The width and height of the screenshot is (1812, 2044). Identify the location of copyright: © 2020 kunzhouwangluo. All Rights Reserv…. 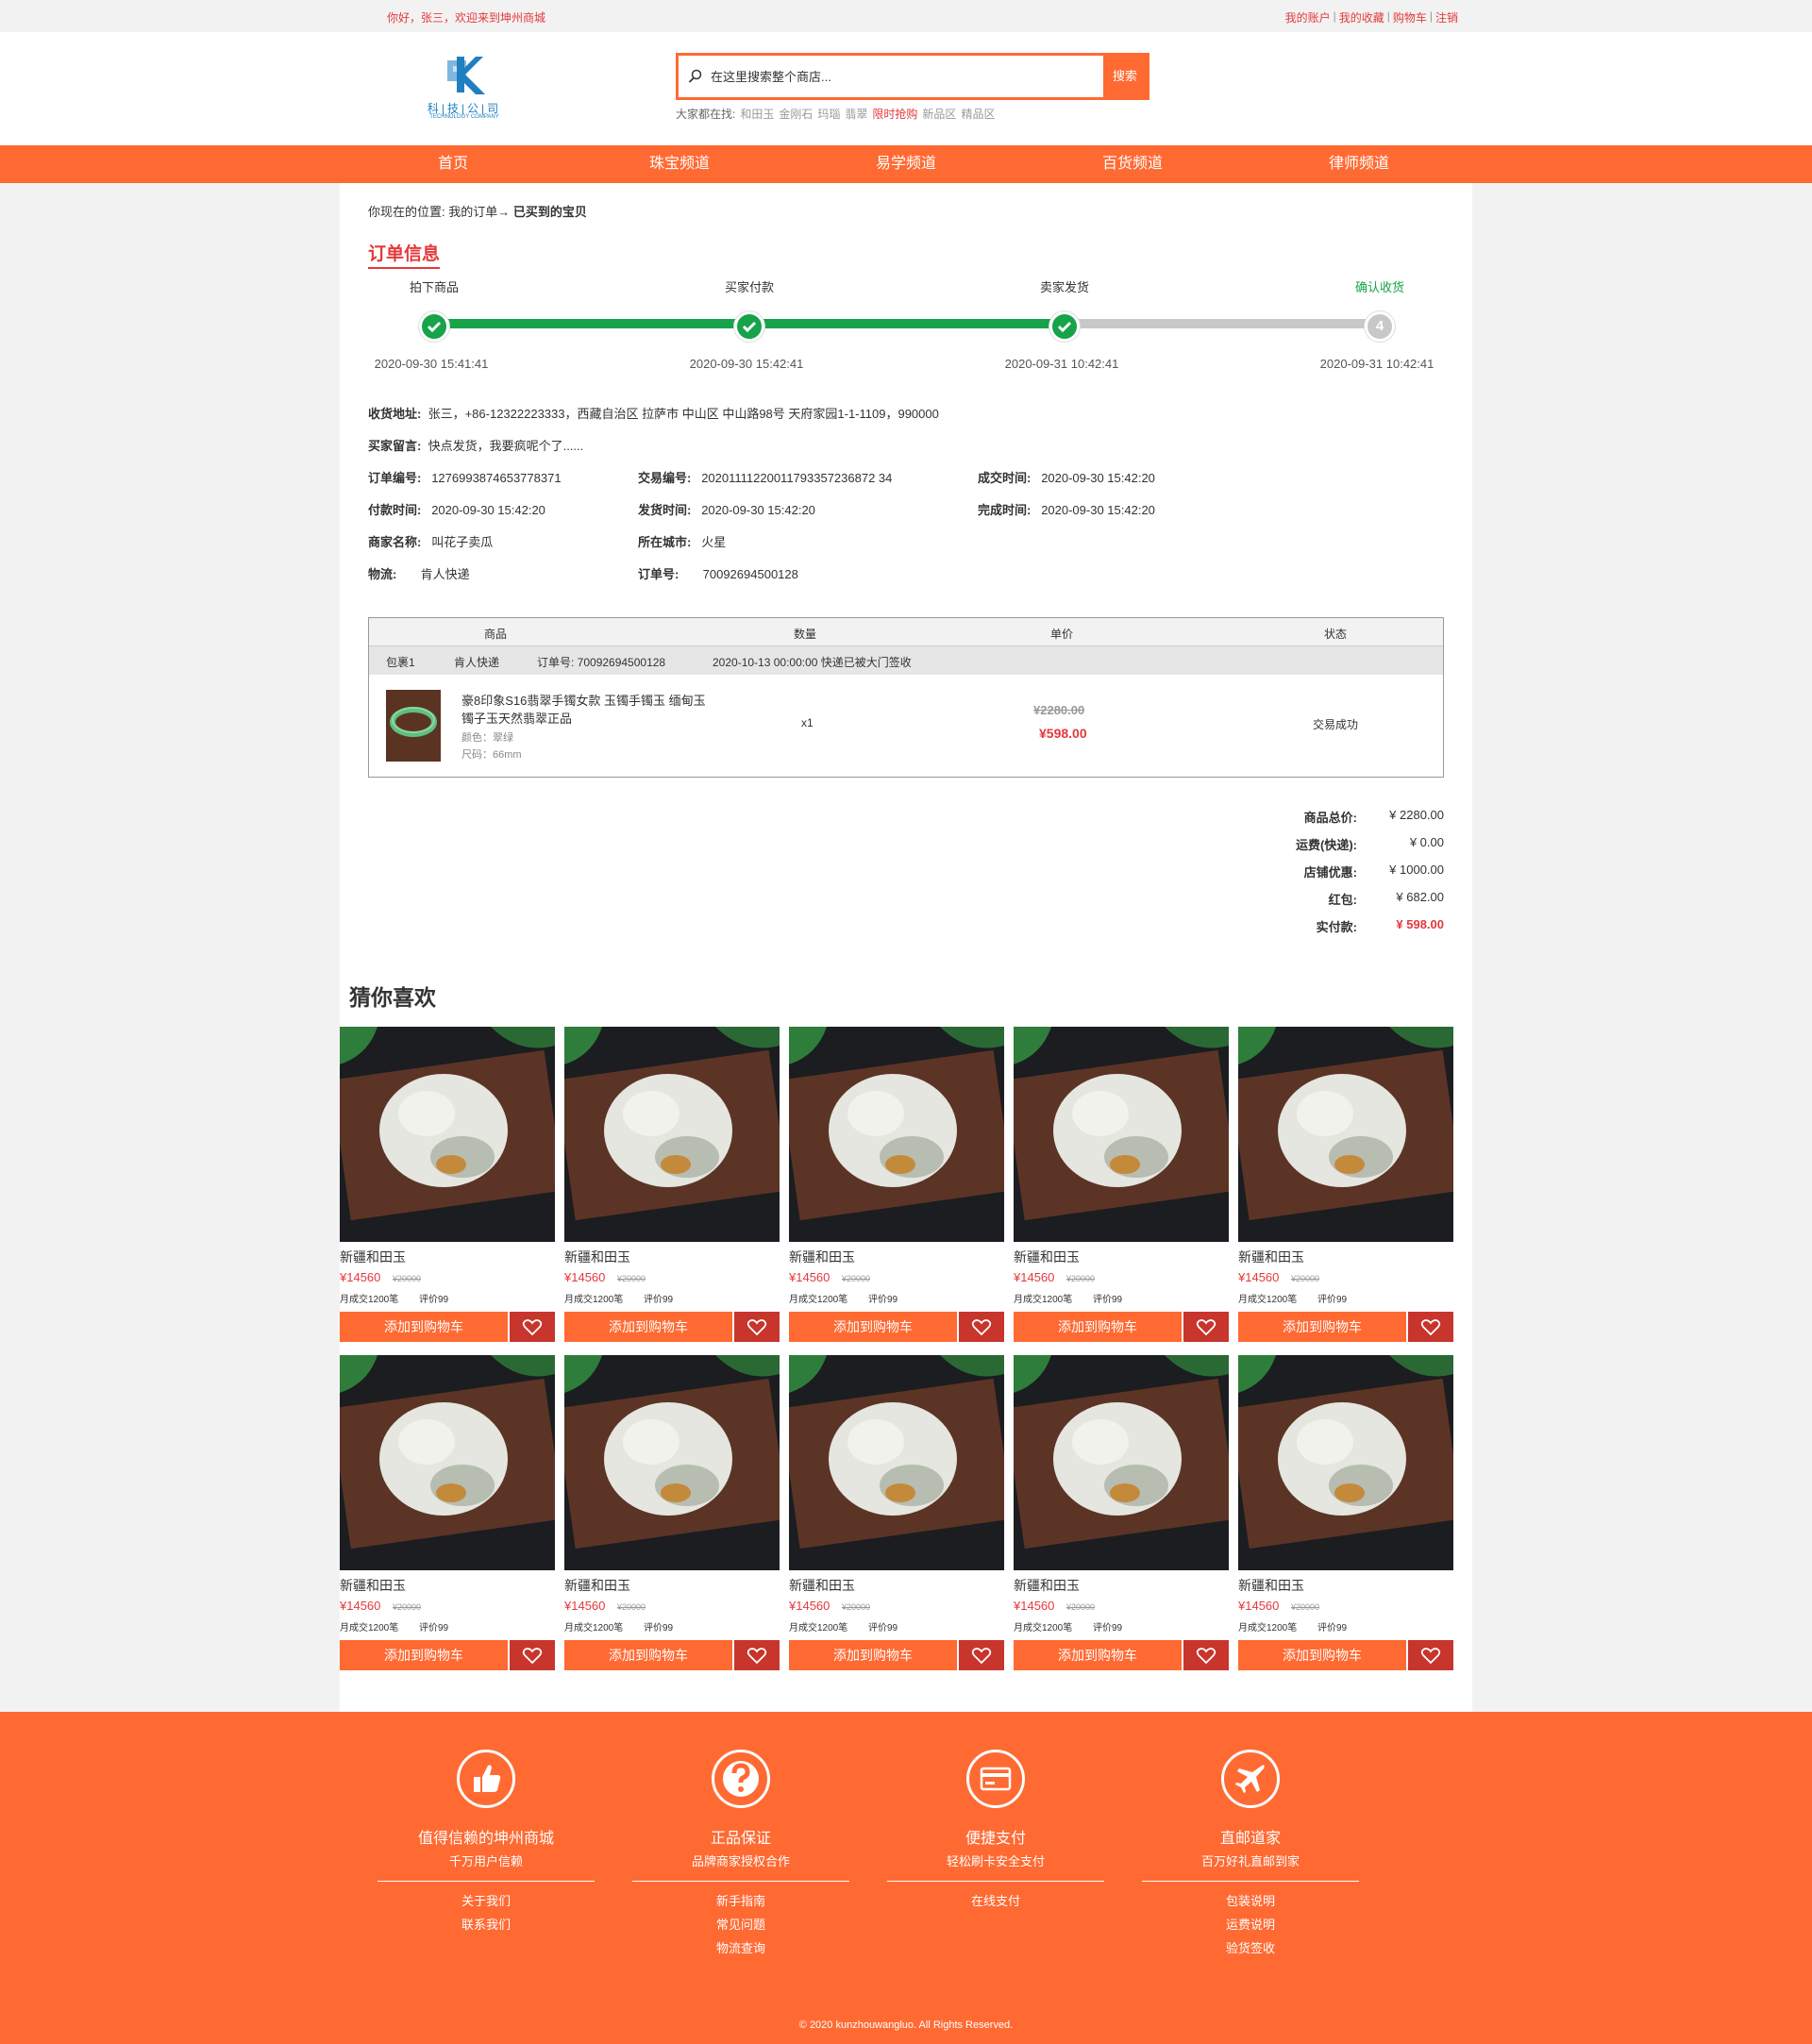
(906, 2025).